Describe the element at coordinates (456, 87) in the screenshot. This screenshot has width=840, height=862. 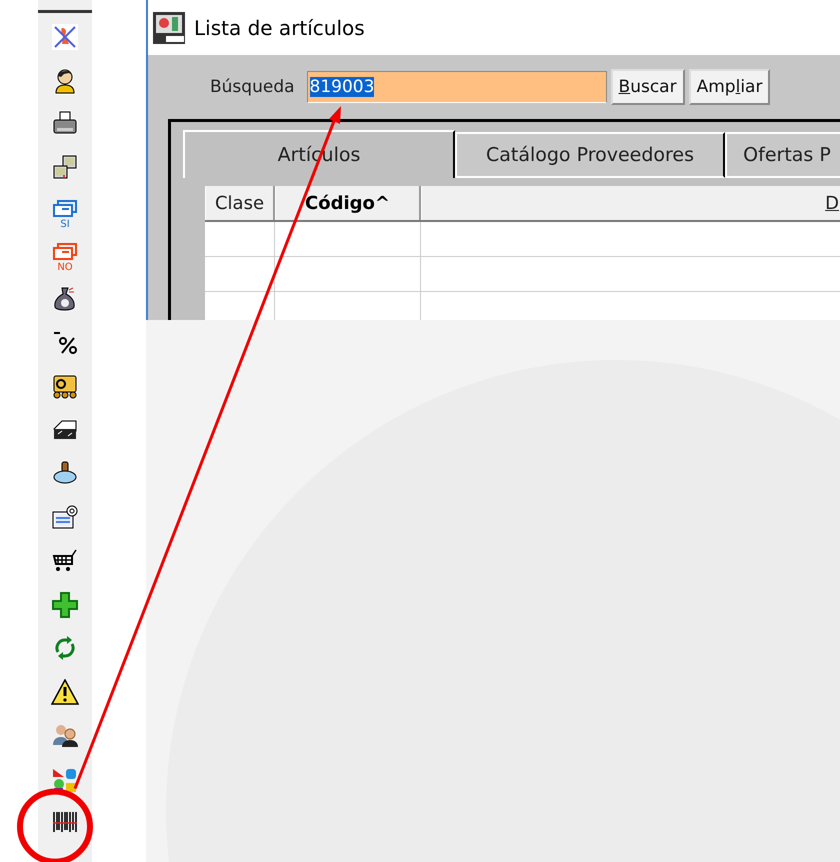
I see `search-field: 819003` at that location.